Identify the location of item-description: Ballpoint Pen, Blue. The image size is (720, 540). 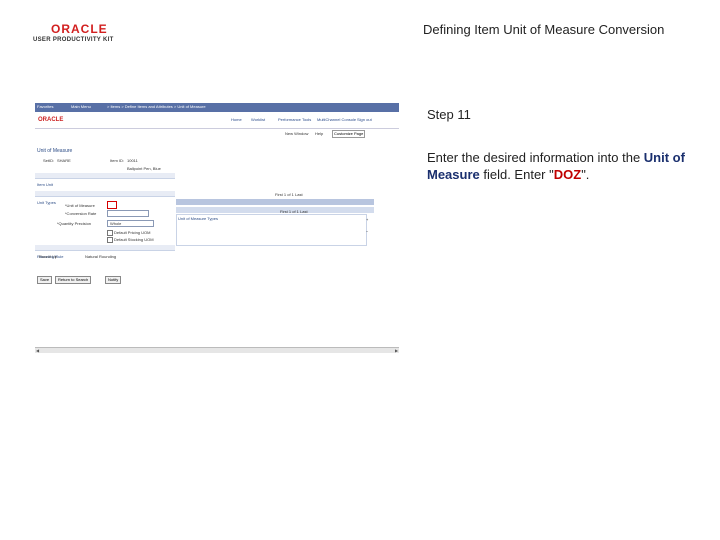
(144, 168).